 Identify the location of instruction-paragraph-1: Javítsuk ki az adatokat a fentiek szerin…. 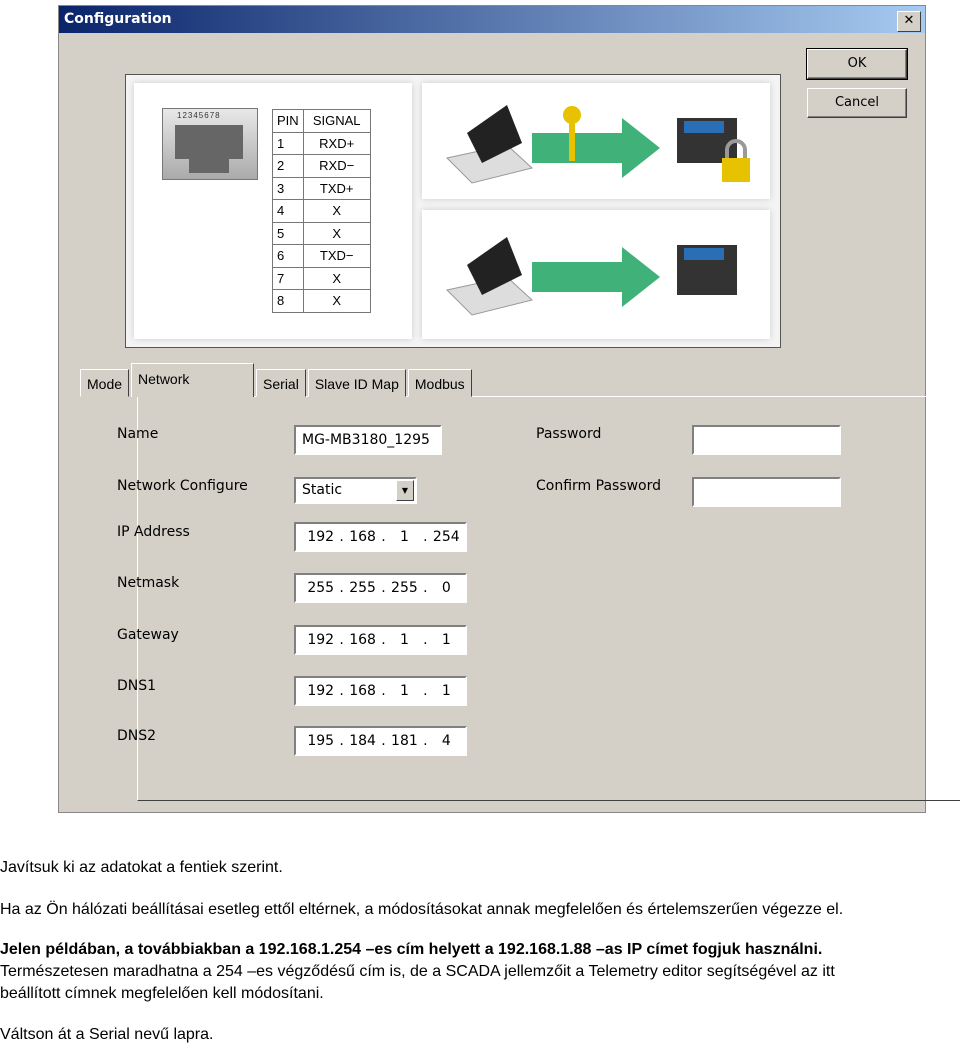
(141, 867).